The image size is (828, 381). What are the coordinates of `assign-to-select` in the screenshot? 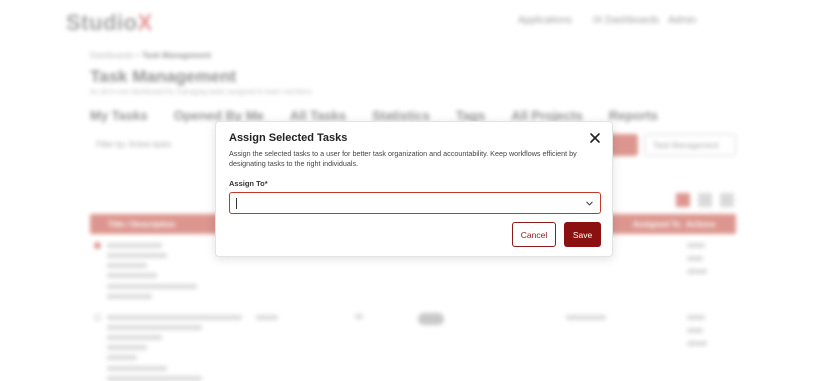 It's located at (415, 203).